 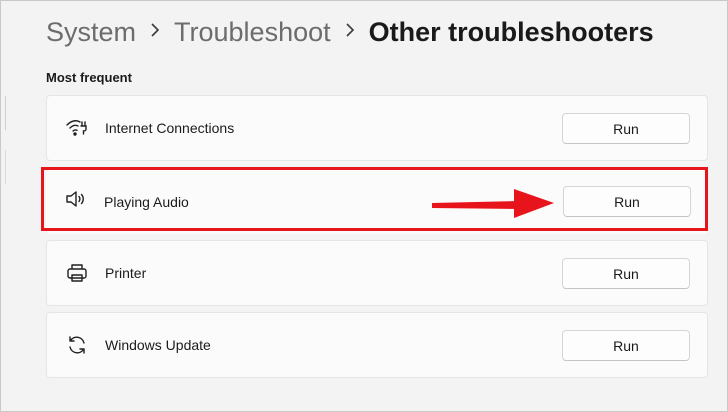 What do you see at coordinates (146, 202) in the screenshot?
I see `troubleshooter-label: Playing Audio` at bounding box center [146, 202].